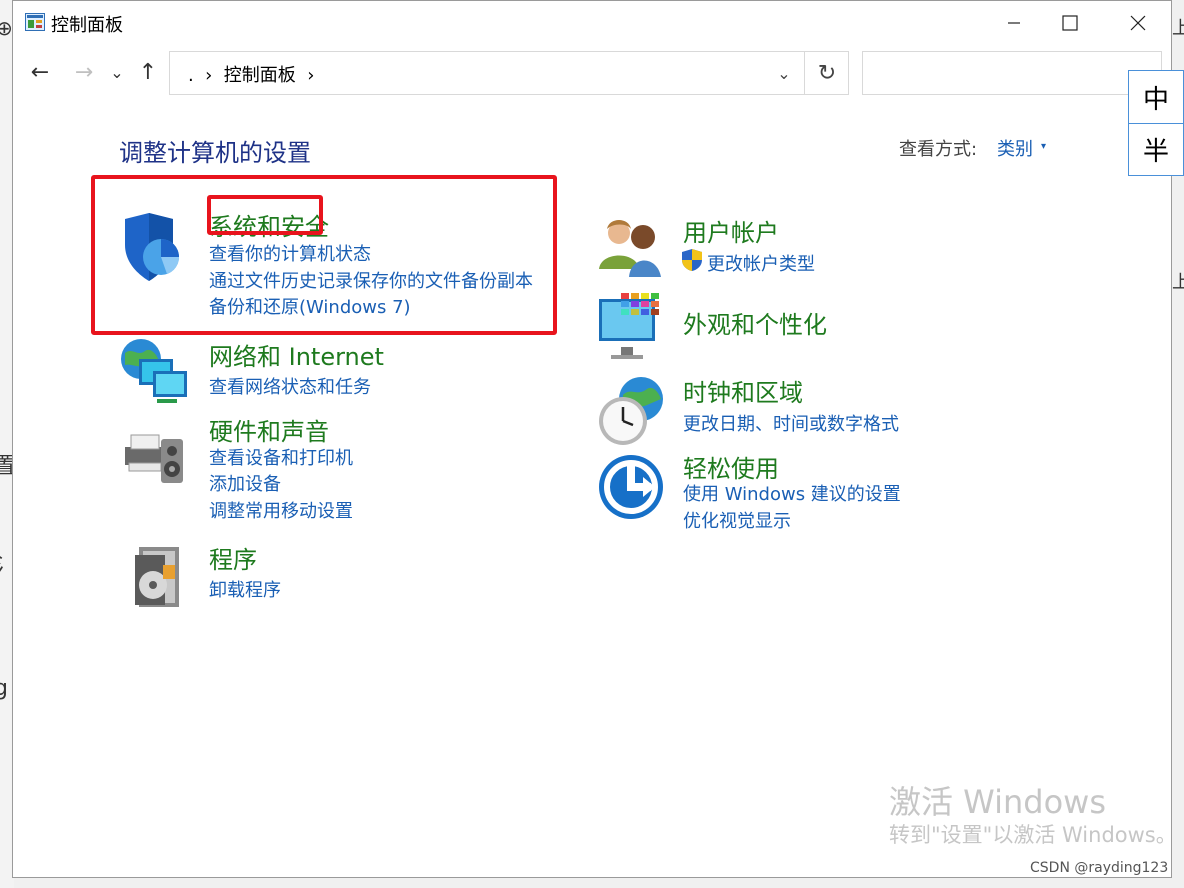 This screenshot has width=1184, height=888. Describe the element at coordinates (1015, 148) in the screenshot. I see `view-by-dropdown: 类别` at that location.